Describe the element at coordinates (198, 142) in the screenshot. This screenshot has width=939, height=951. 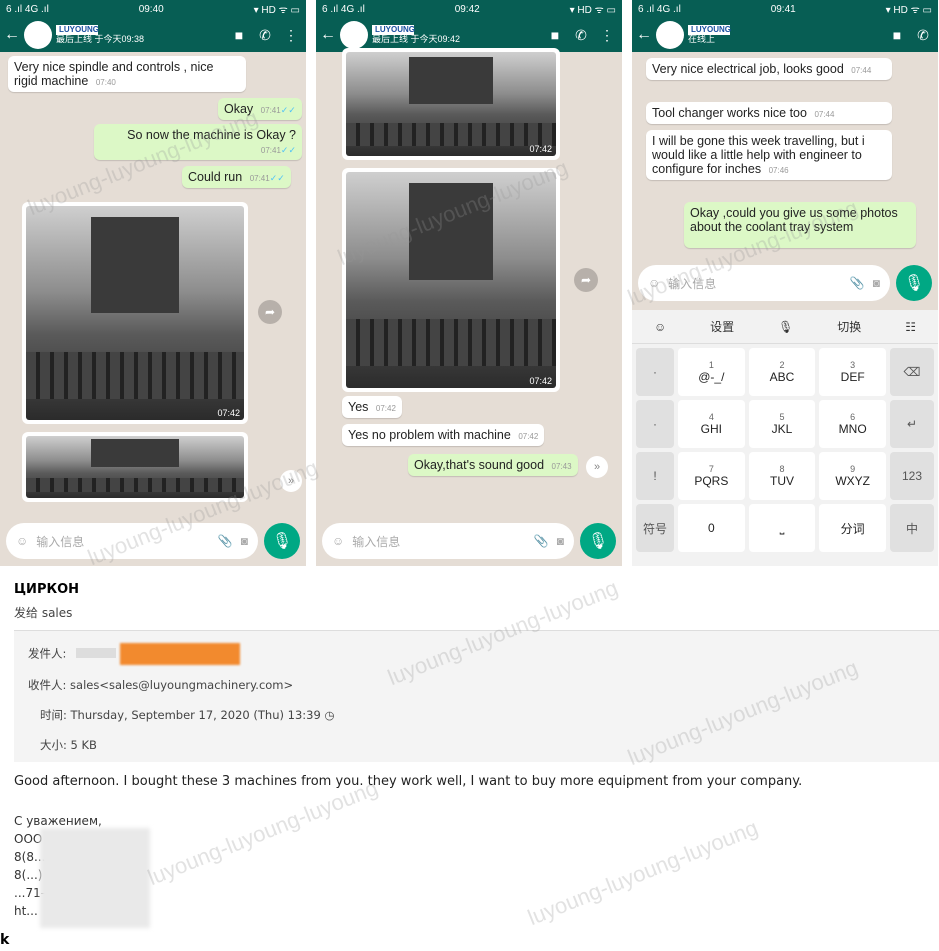
I see `message-bubble: So now the machine is Okay ? 07:41✓✓` at that location.